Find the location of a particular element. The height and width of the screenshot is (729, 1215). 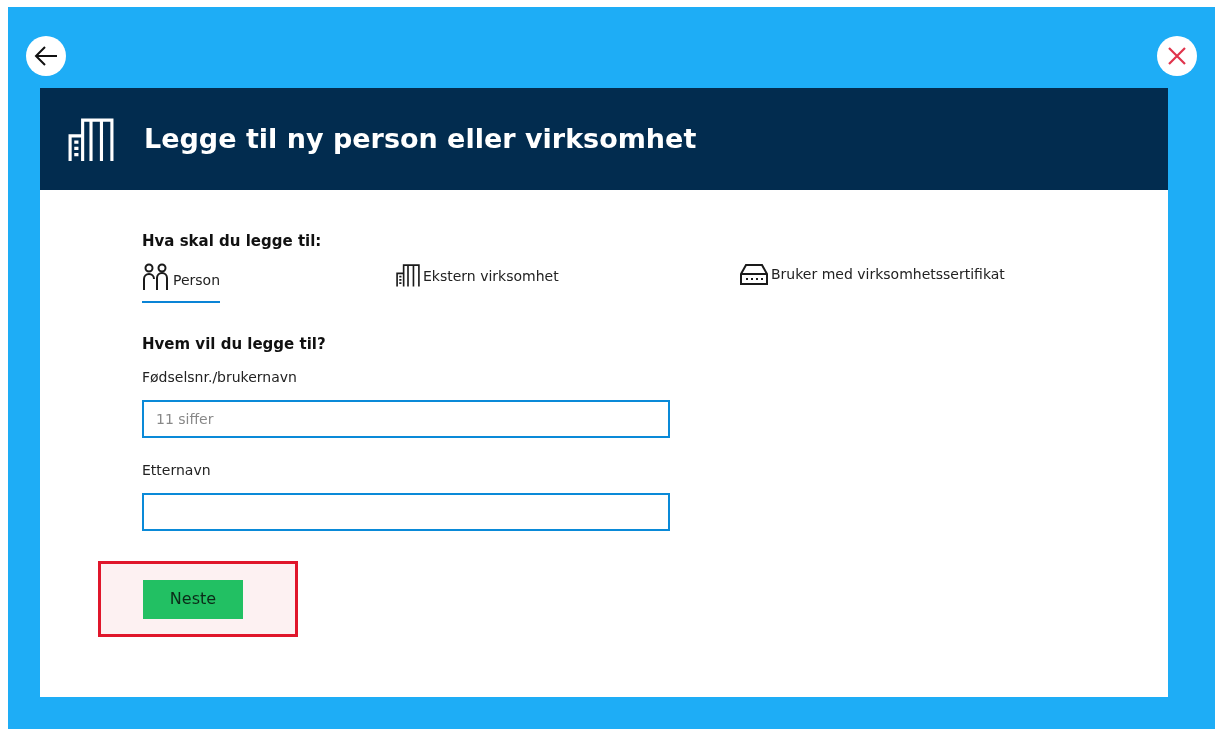

card-reader-icon is located at coordinates (754, 273).